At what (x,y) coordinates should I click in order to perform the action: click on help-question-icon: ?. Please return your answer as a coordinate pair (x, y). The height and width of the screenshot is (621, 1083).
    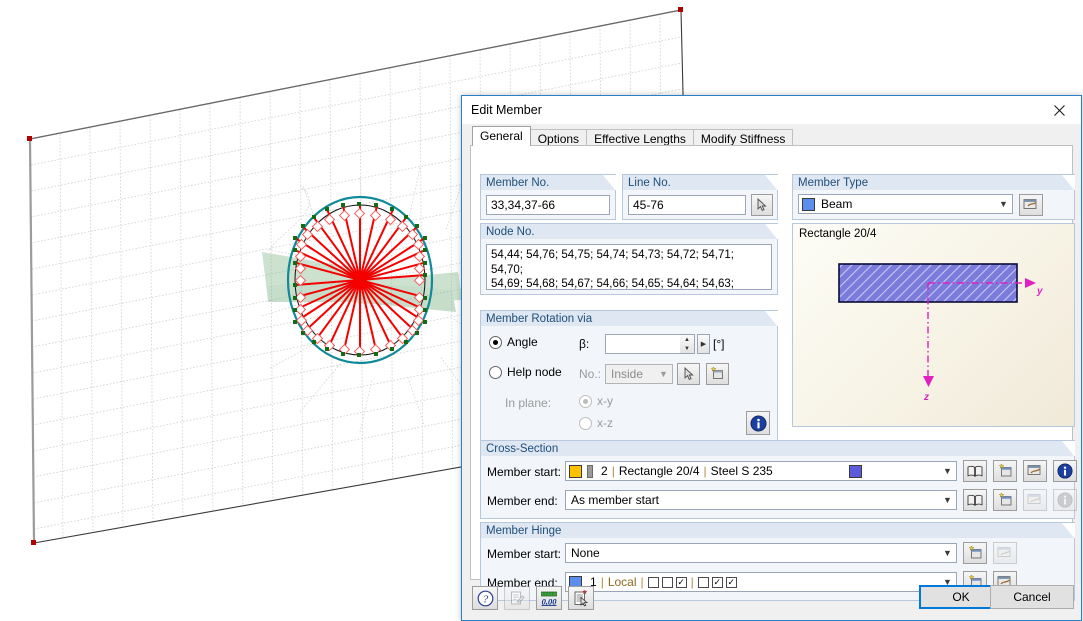
    Looking at the image, I should click on (485, 598).